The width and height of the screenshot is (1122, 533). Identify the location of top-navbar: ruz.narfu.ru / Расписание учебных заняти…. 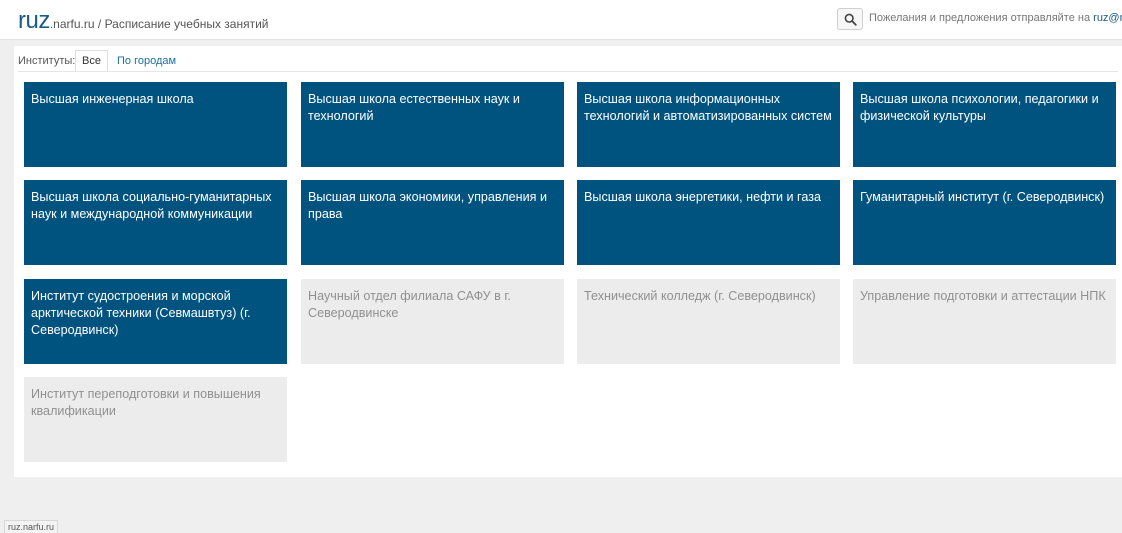
(561, 20).